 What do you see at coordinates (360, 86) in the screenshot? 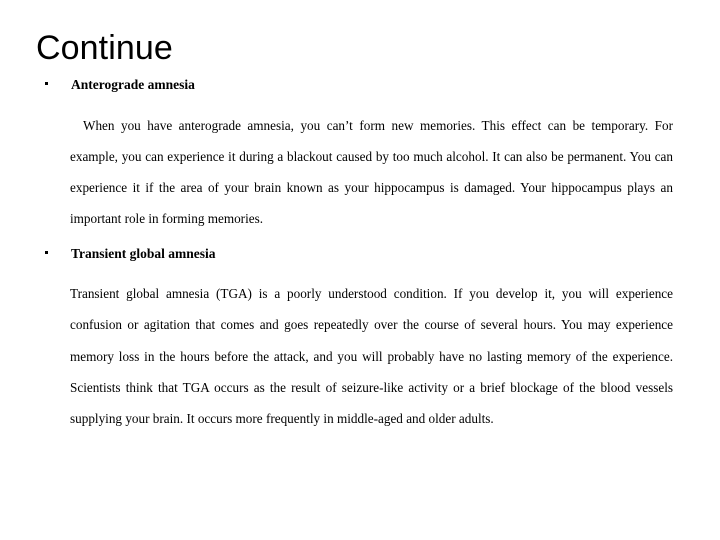
I see `list-item: Anterograde amnesia` at bounding box center [360, 86].